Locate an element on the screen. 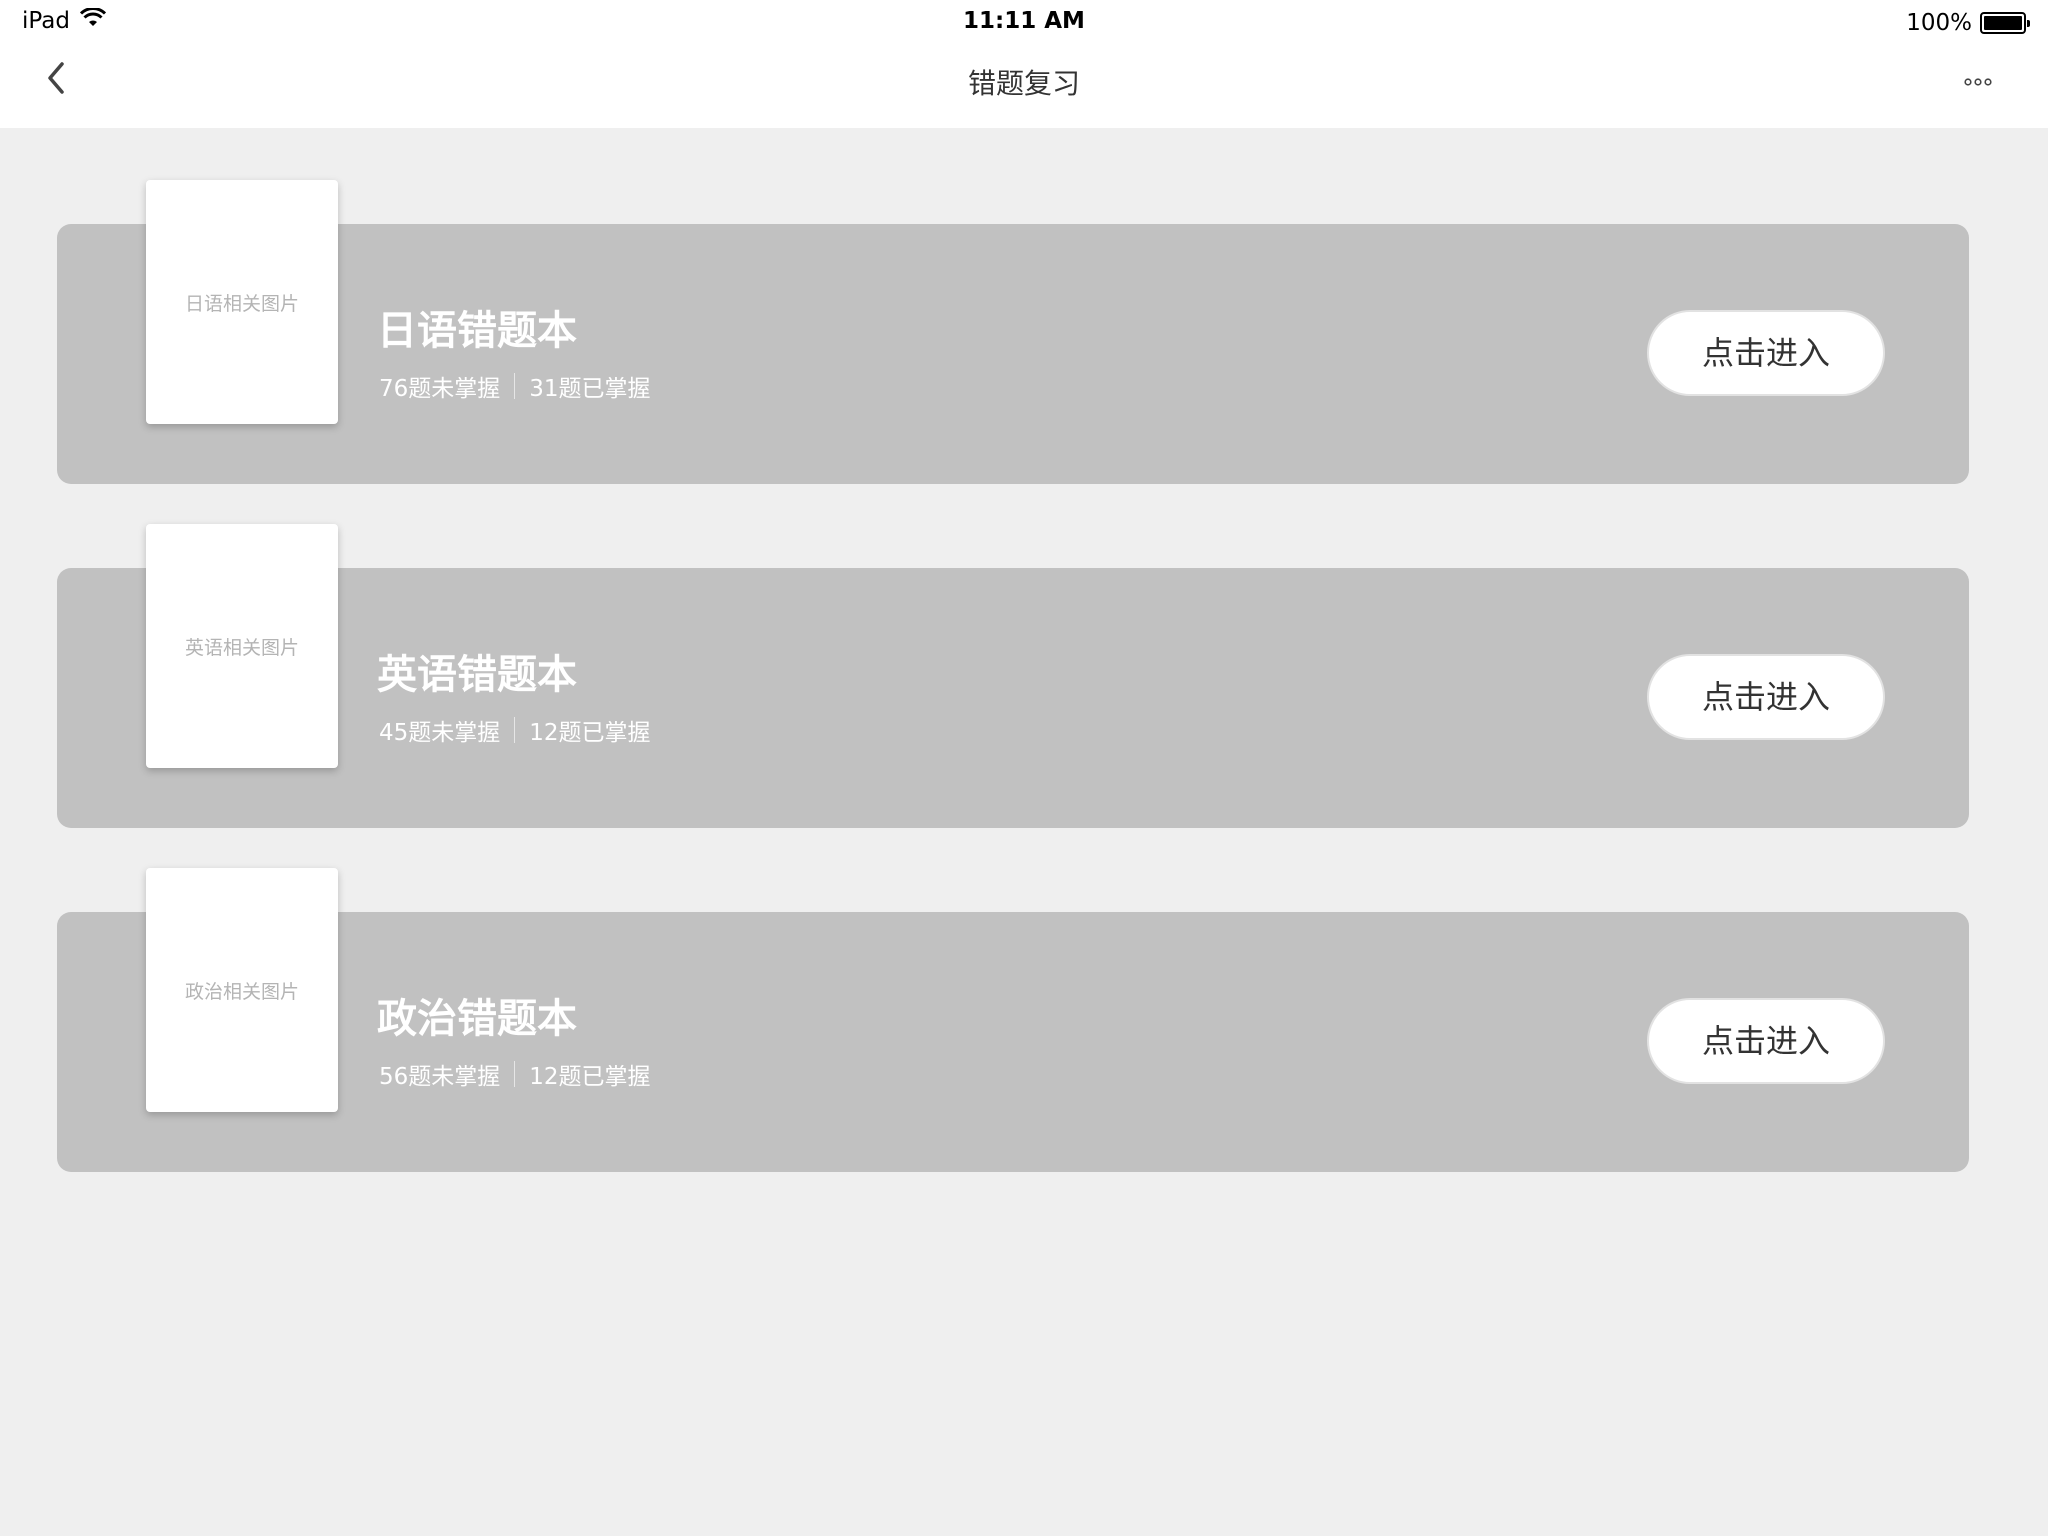 The height and width of the screenshot is (1536, 2048). status-time: 11:11 AM is located at coordinates (1024, 21).